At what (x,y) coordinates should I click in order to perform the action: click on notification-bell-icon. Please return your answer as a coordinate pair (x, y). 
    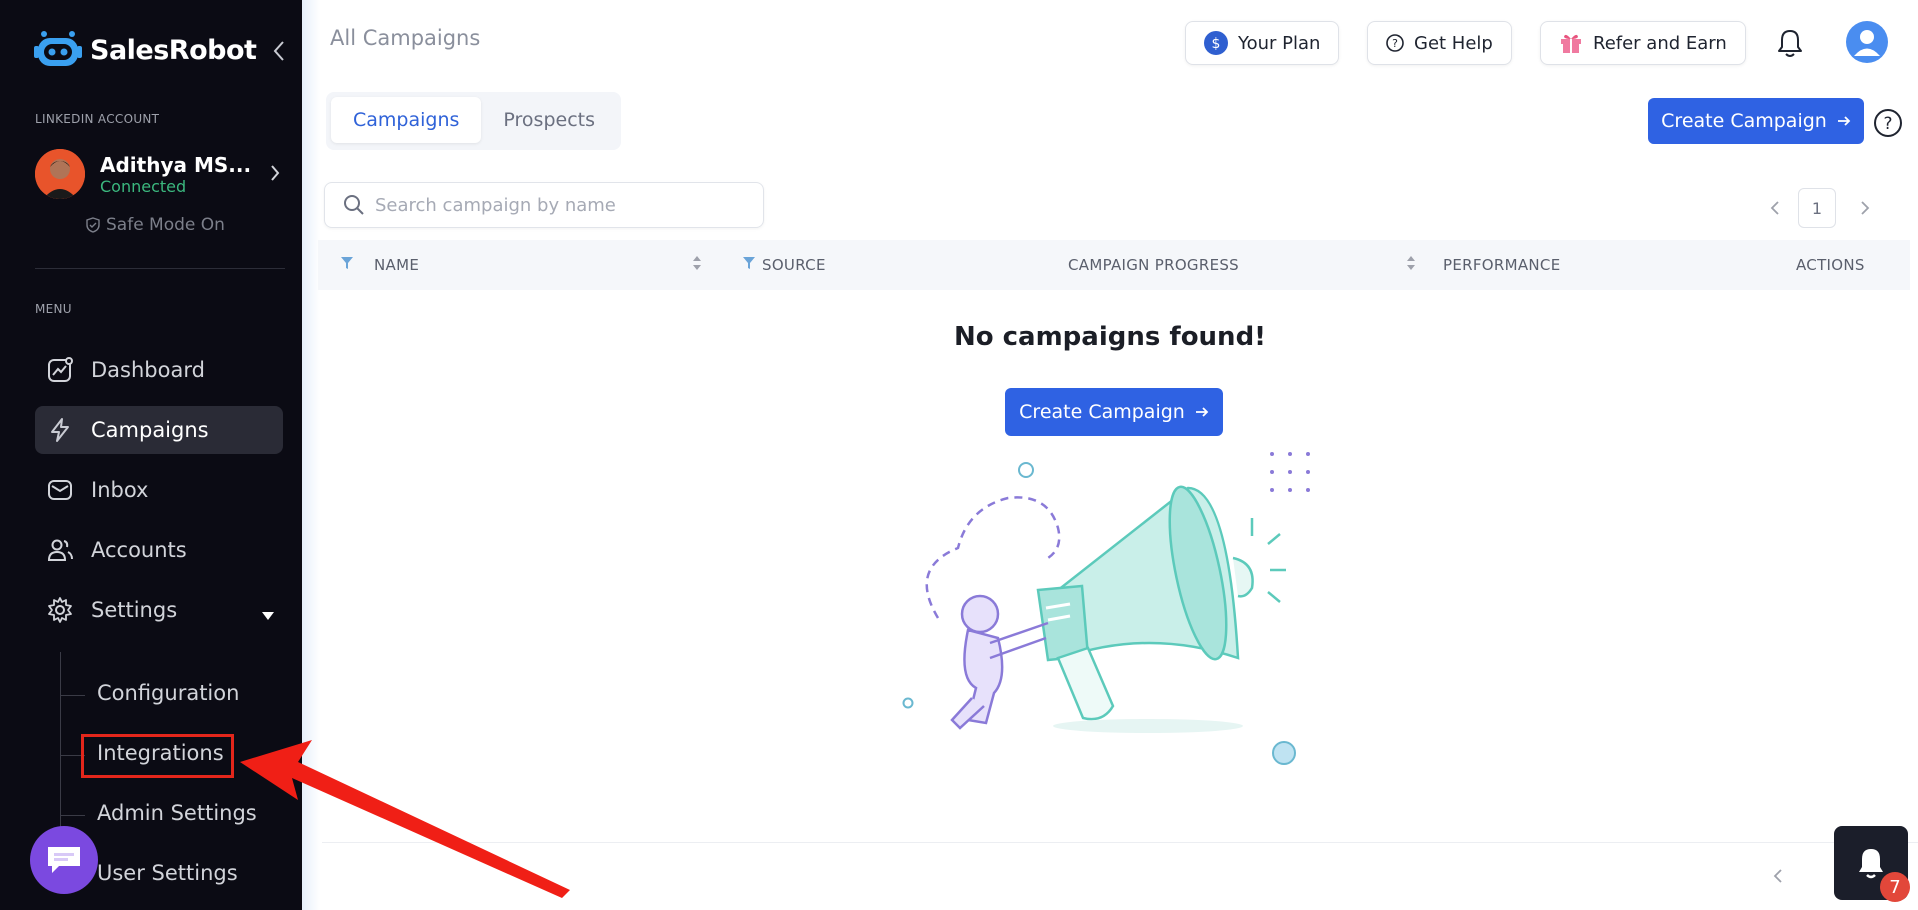
    Looking at the image, I should click on (1790, 45).